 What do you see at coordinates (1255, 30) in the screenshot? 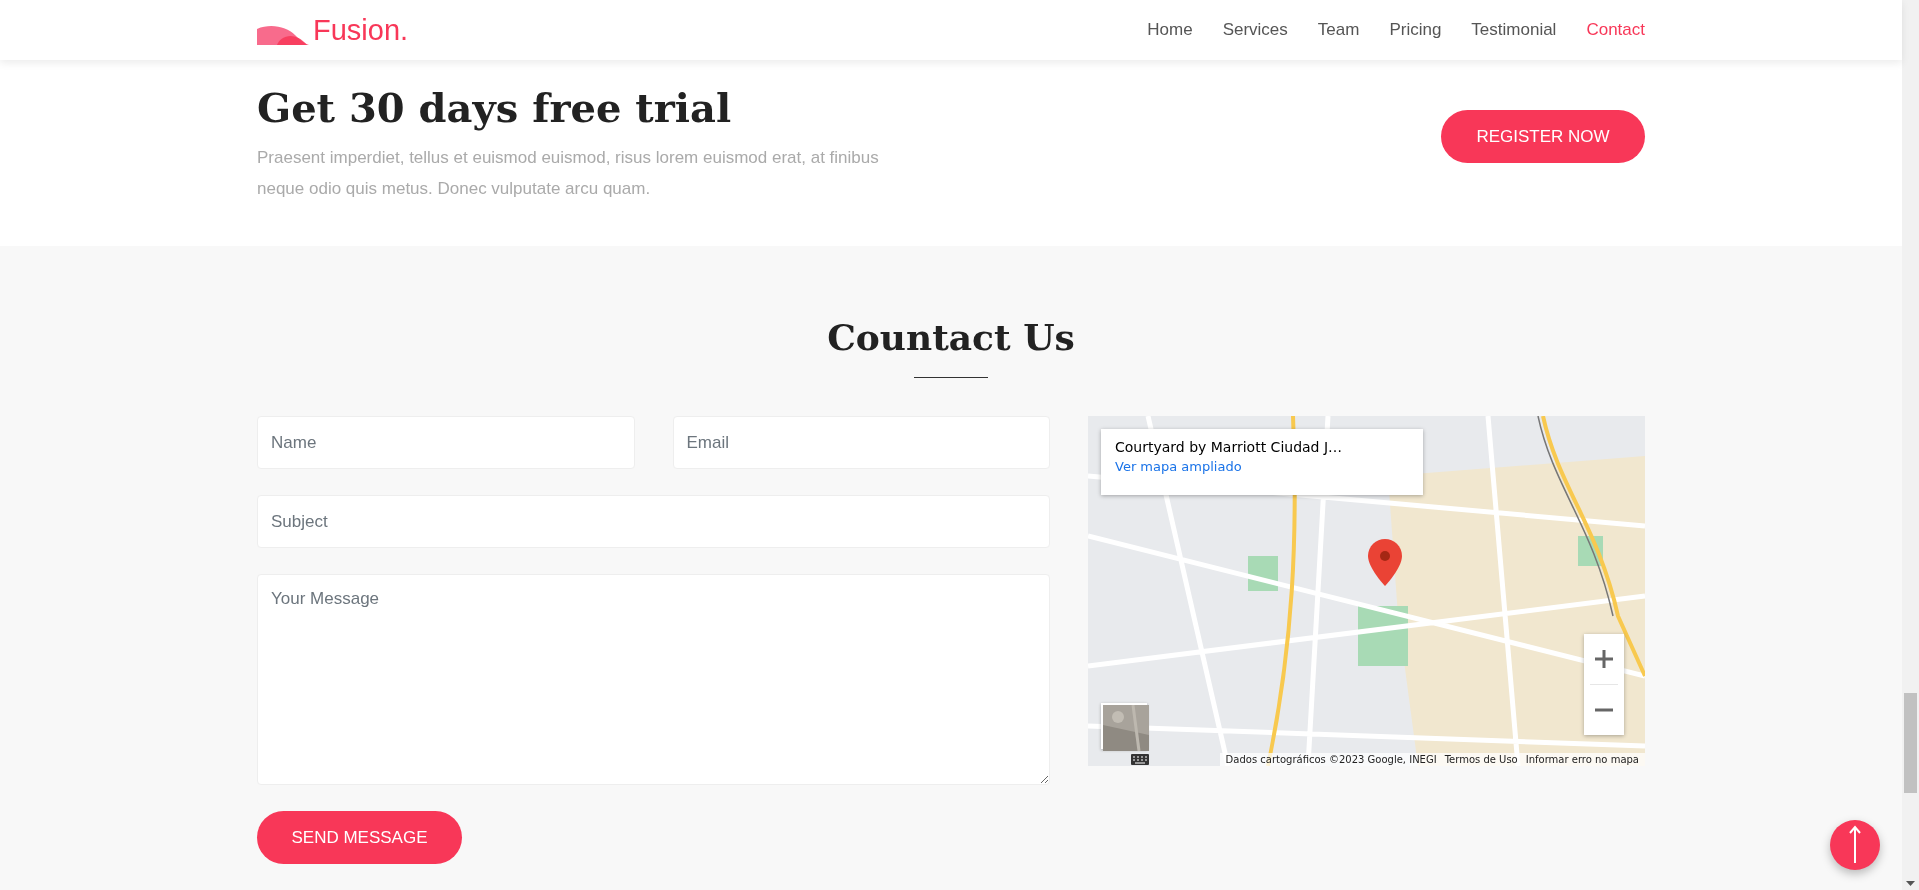
I see `nav-link: Services` at bounding box center [1255, 30].